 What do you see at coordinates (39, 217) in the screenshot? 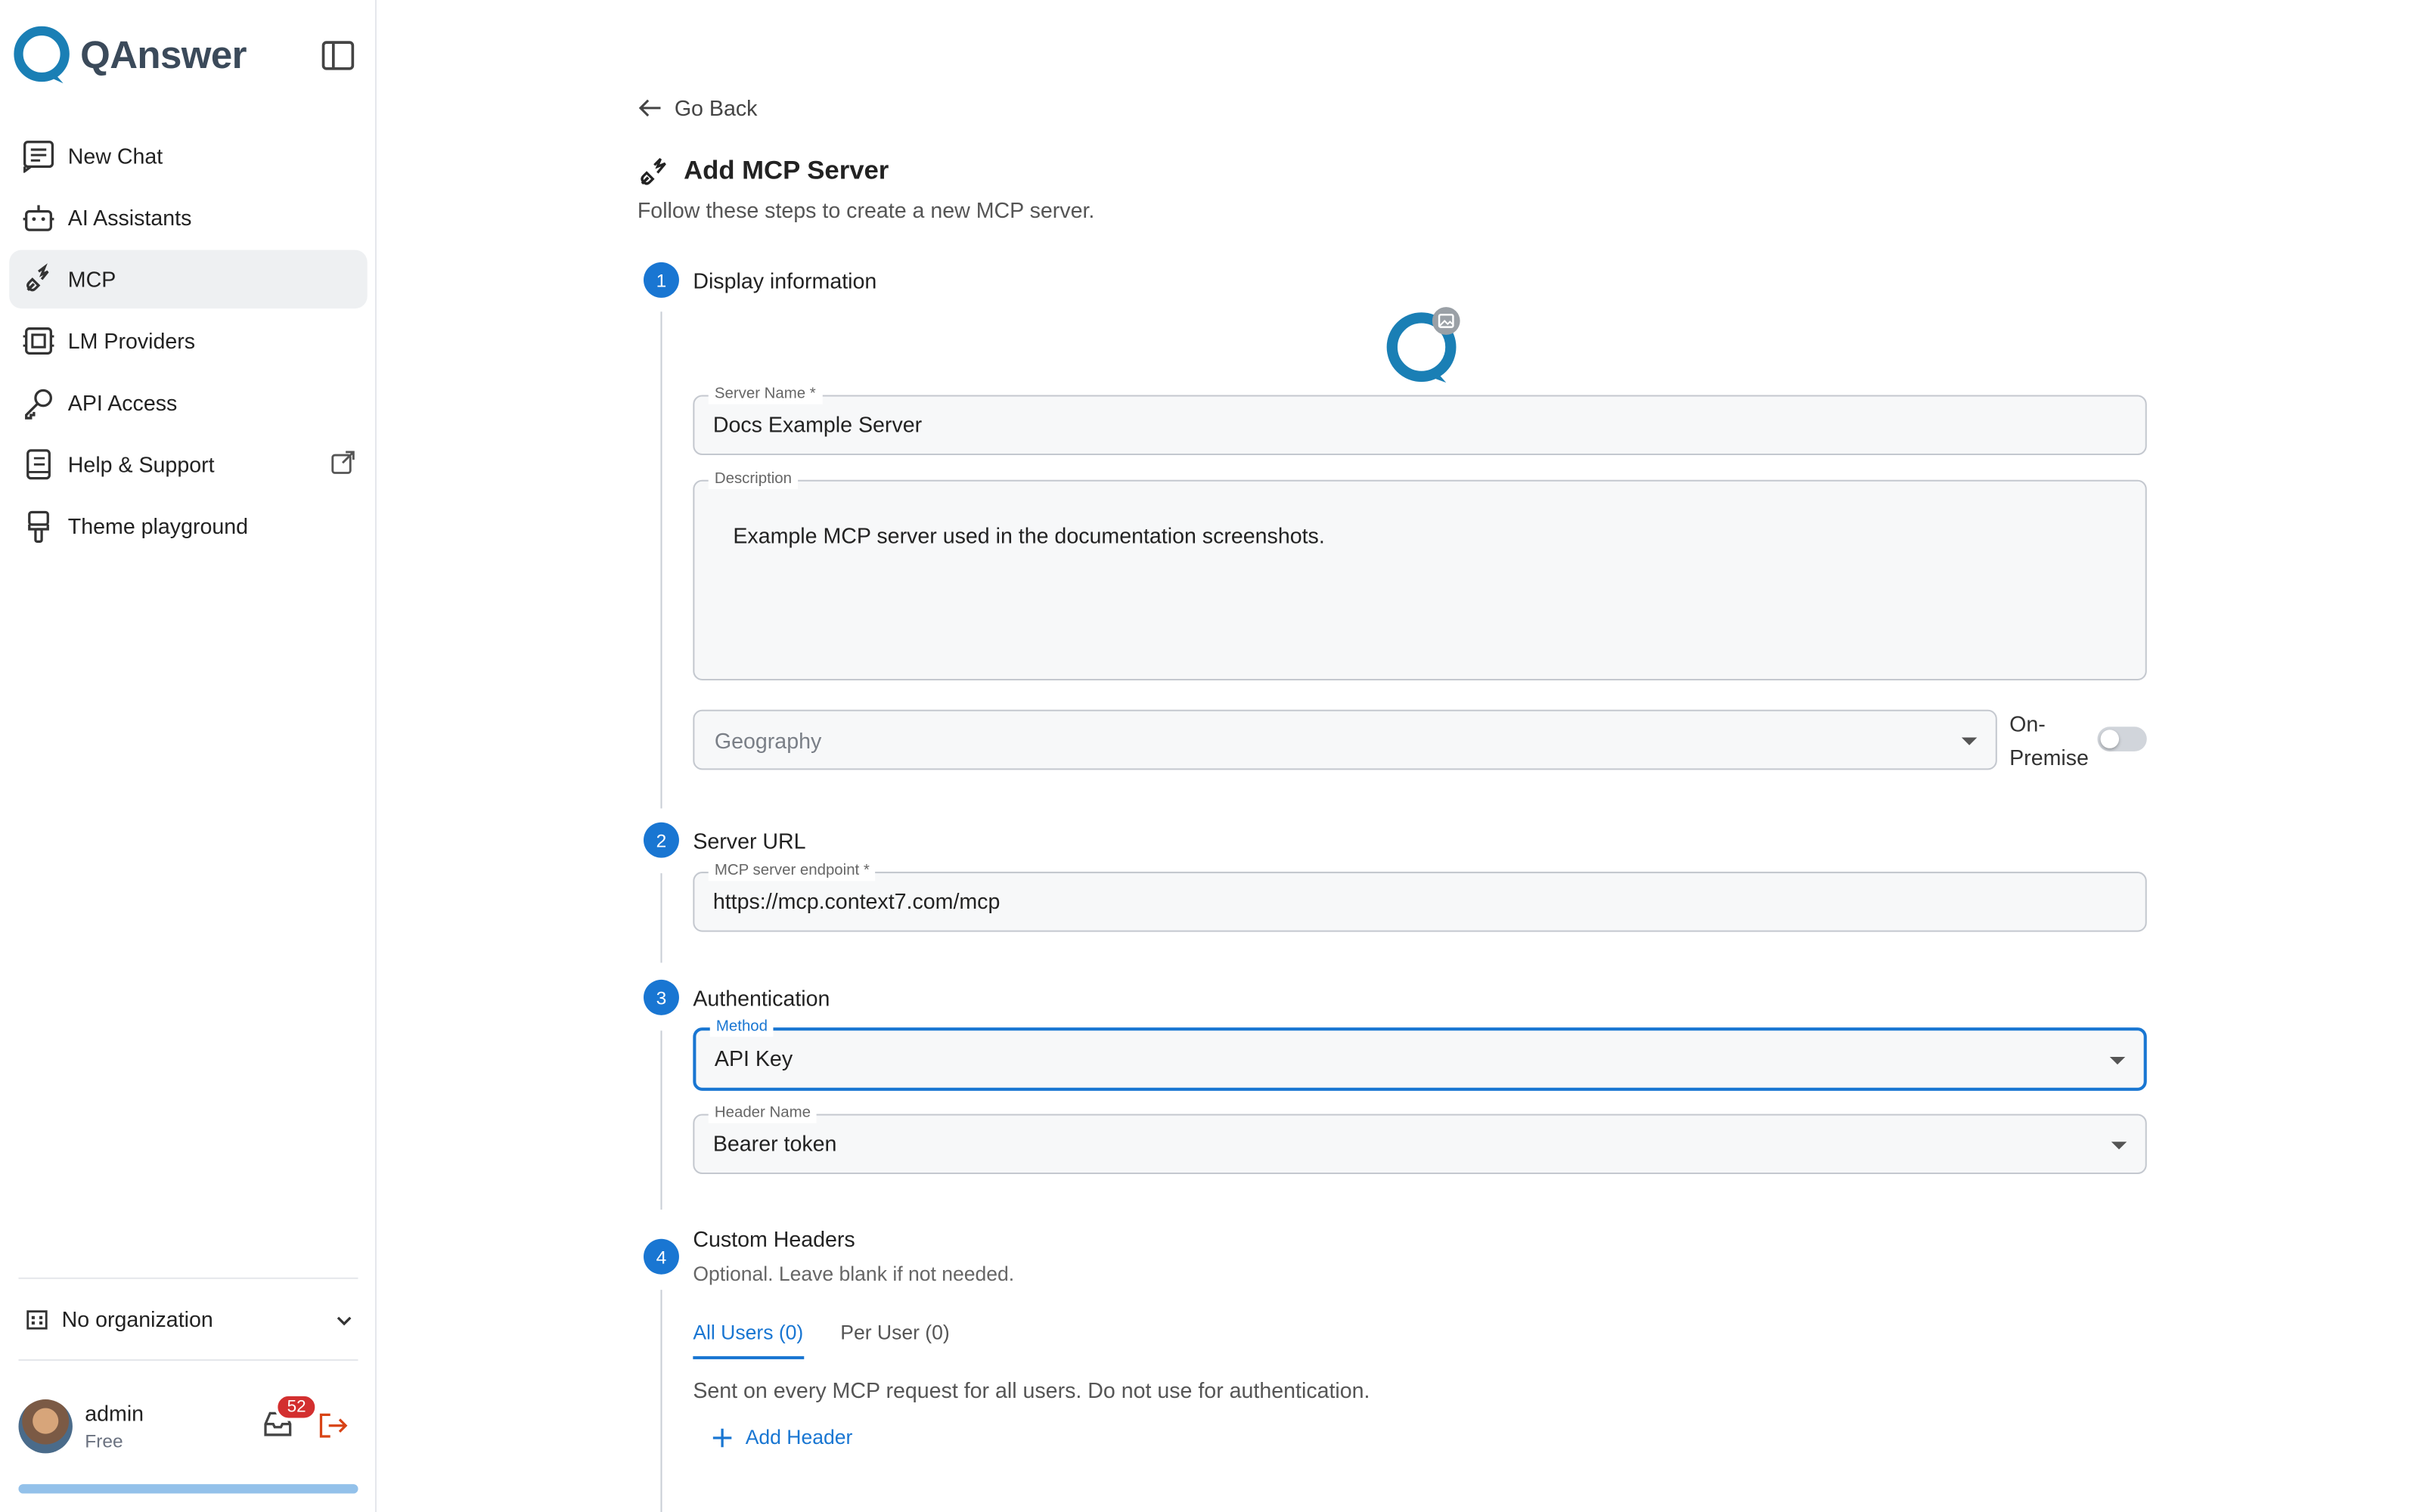
I see `robot-icon` at bounding box center [39, 217].